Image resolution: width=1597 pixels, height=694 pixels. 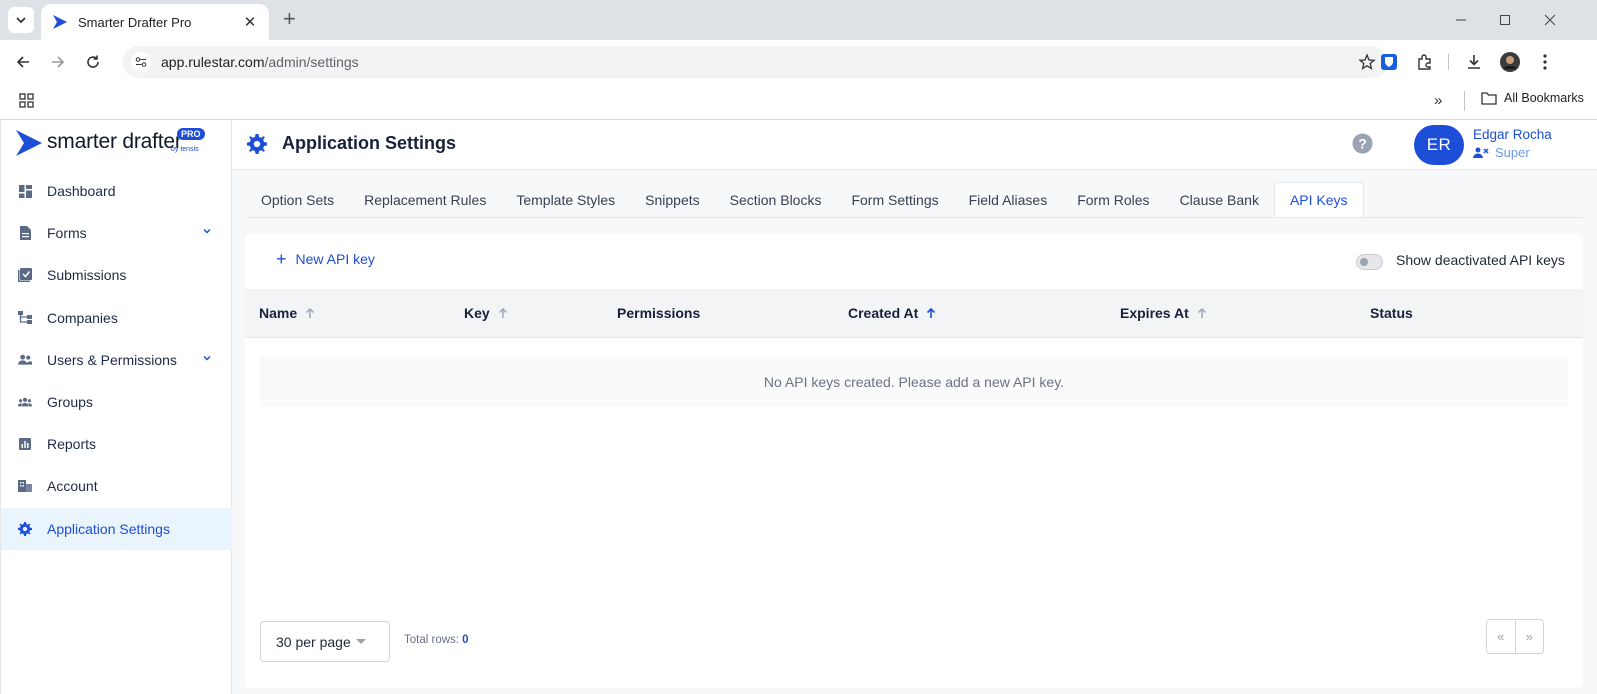 What do you see at coordinates (116, 402) in the screenshot?
I see `sidebar-item-groups: Groups` at bounding box center [116, 402].